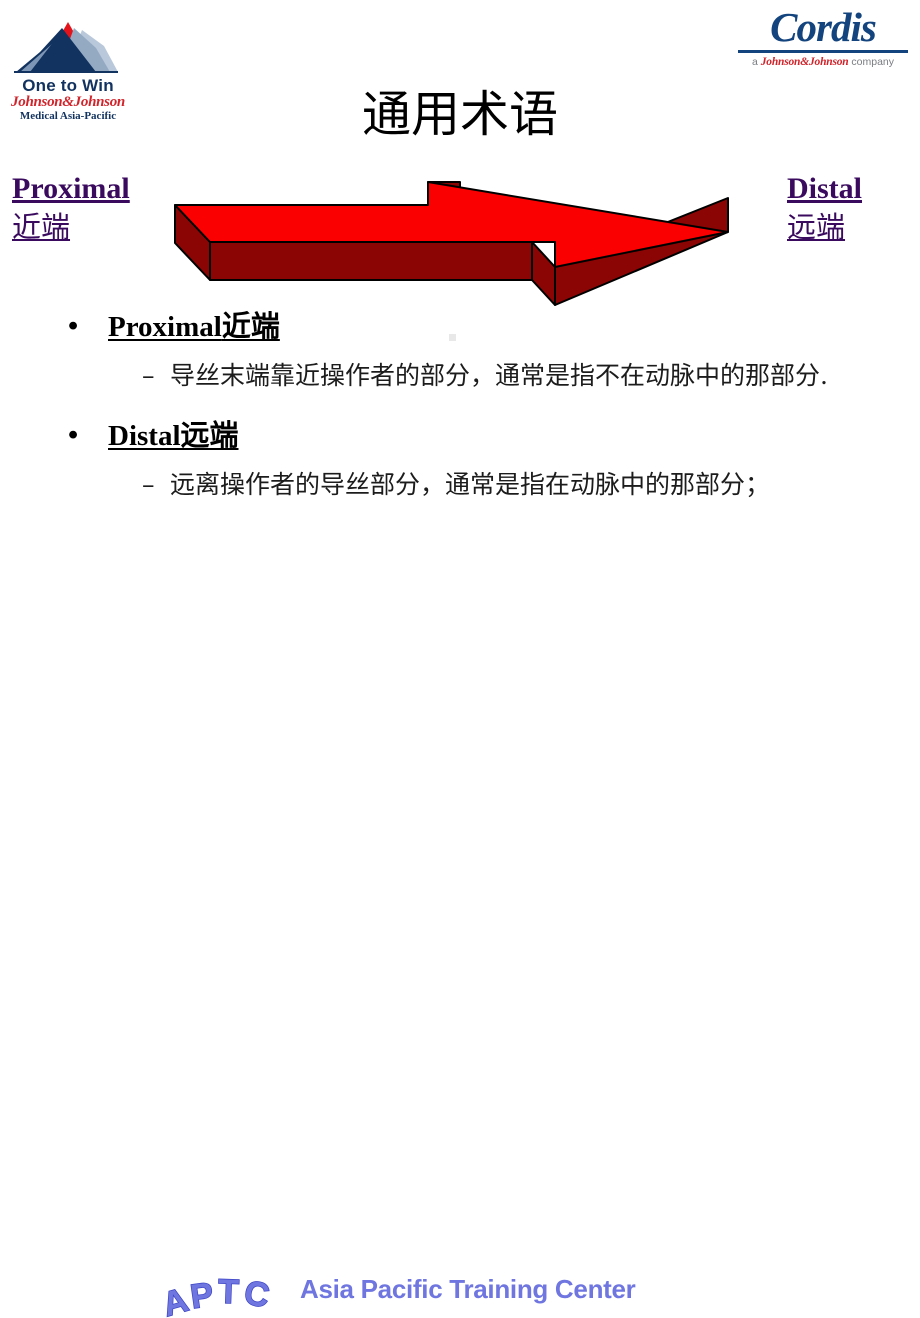 Image resolution: width=920 pixels, height=1318 pixels. I want to click on bullet-detail-proximal: – 导丝末端靠近操作者的部分，通常是指不在动脉中的那部分., so click(470, 376).